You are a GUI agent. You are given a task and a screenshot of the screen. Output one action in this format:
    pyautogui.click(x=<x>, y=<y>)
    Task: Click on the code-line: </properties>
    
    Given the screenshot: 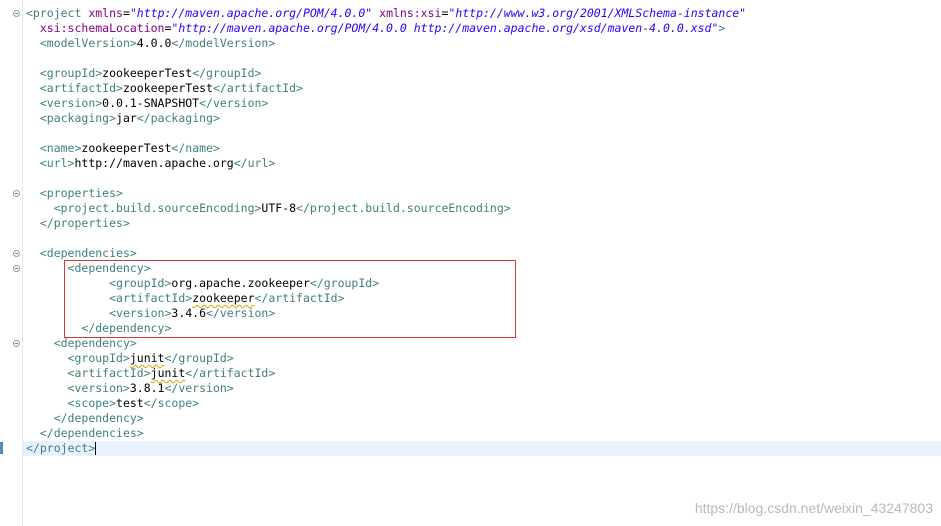 What is the action you would take?
    pyautogui.click(x=386, y=223)
    